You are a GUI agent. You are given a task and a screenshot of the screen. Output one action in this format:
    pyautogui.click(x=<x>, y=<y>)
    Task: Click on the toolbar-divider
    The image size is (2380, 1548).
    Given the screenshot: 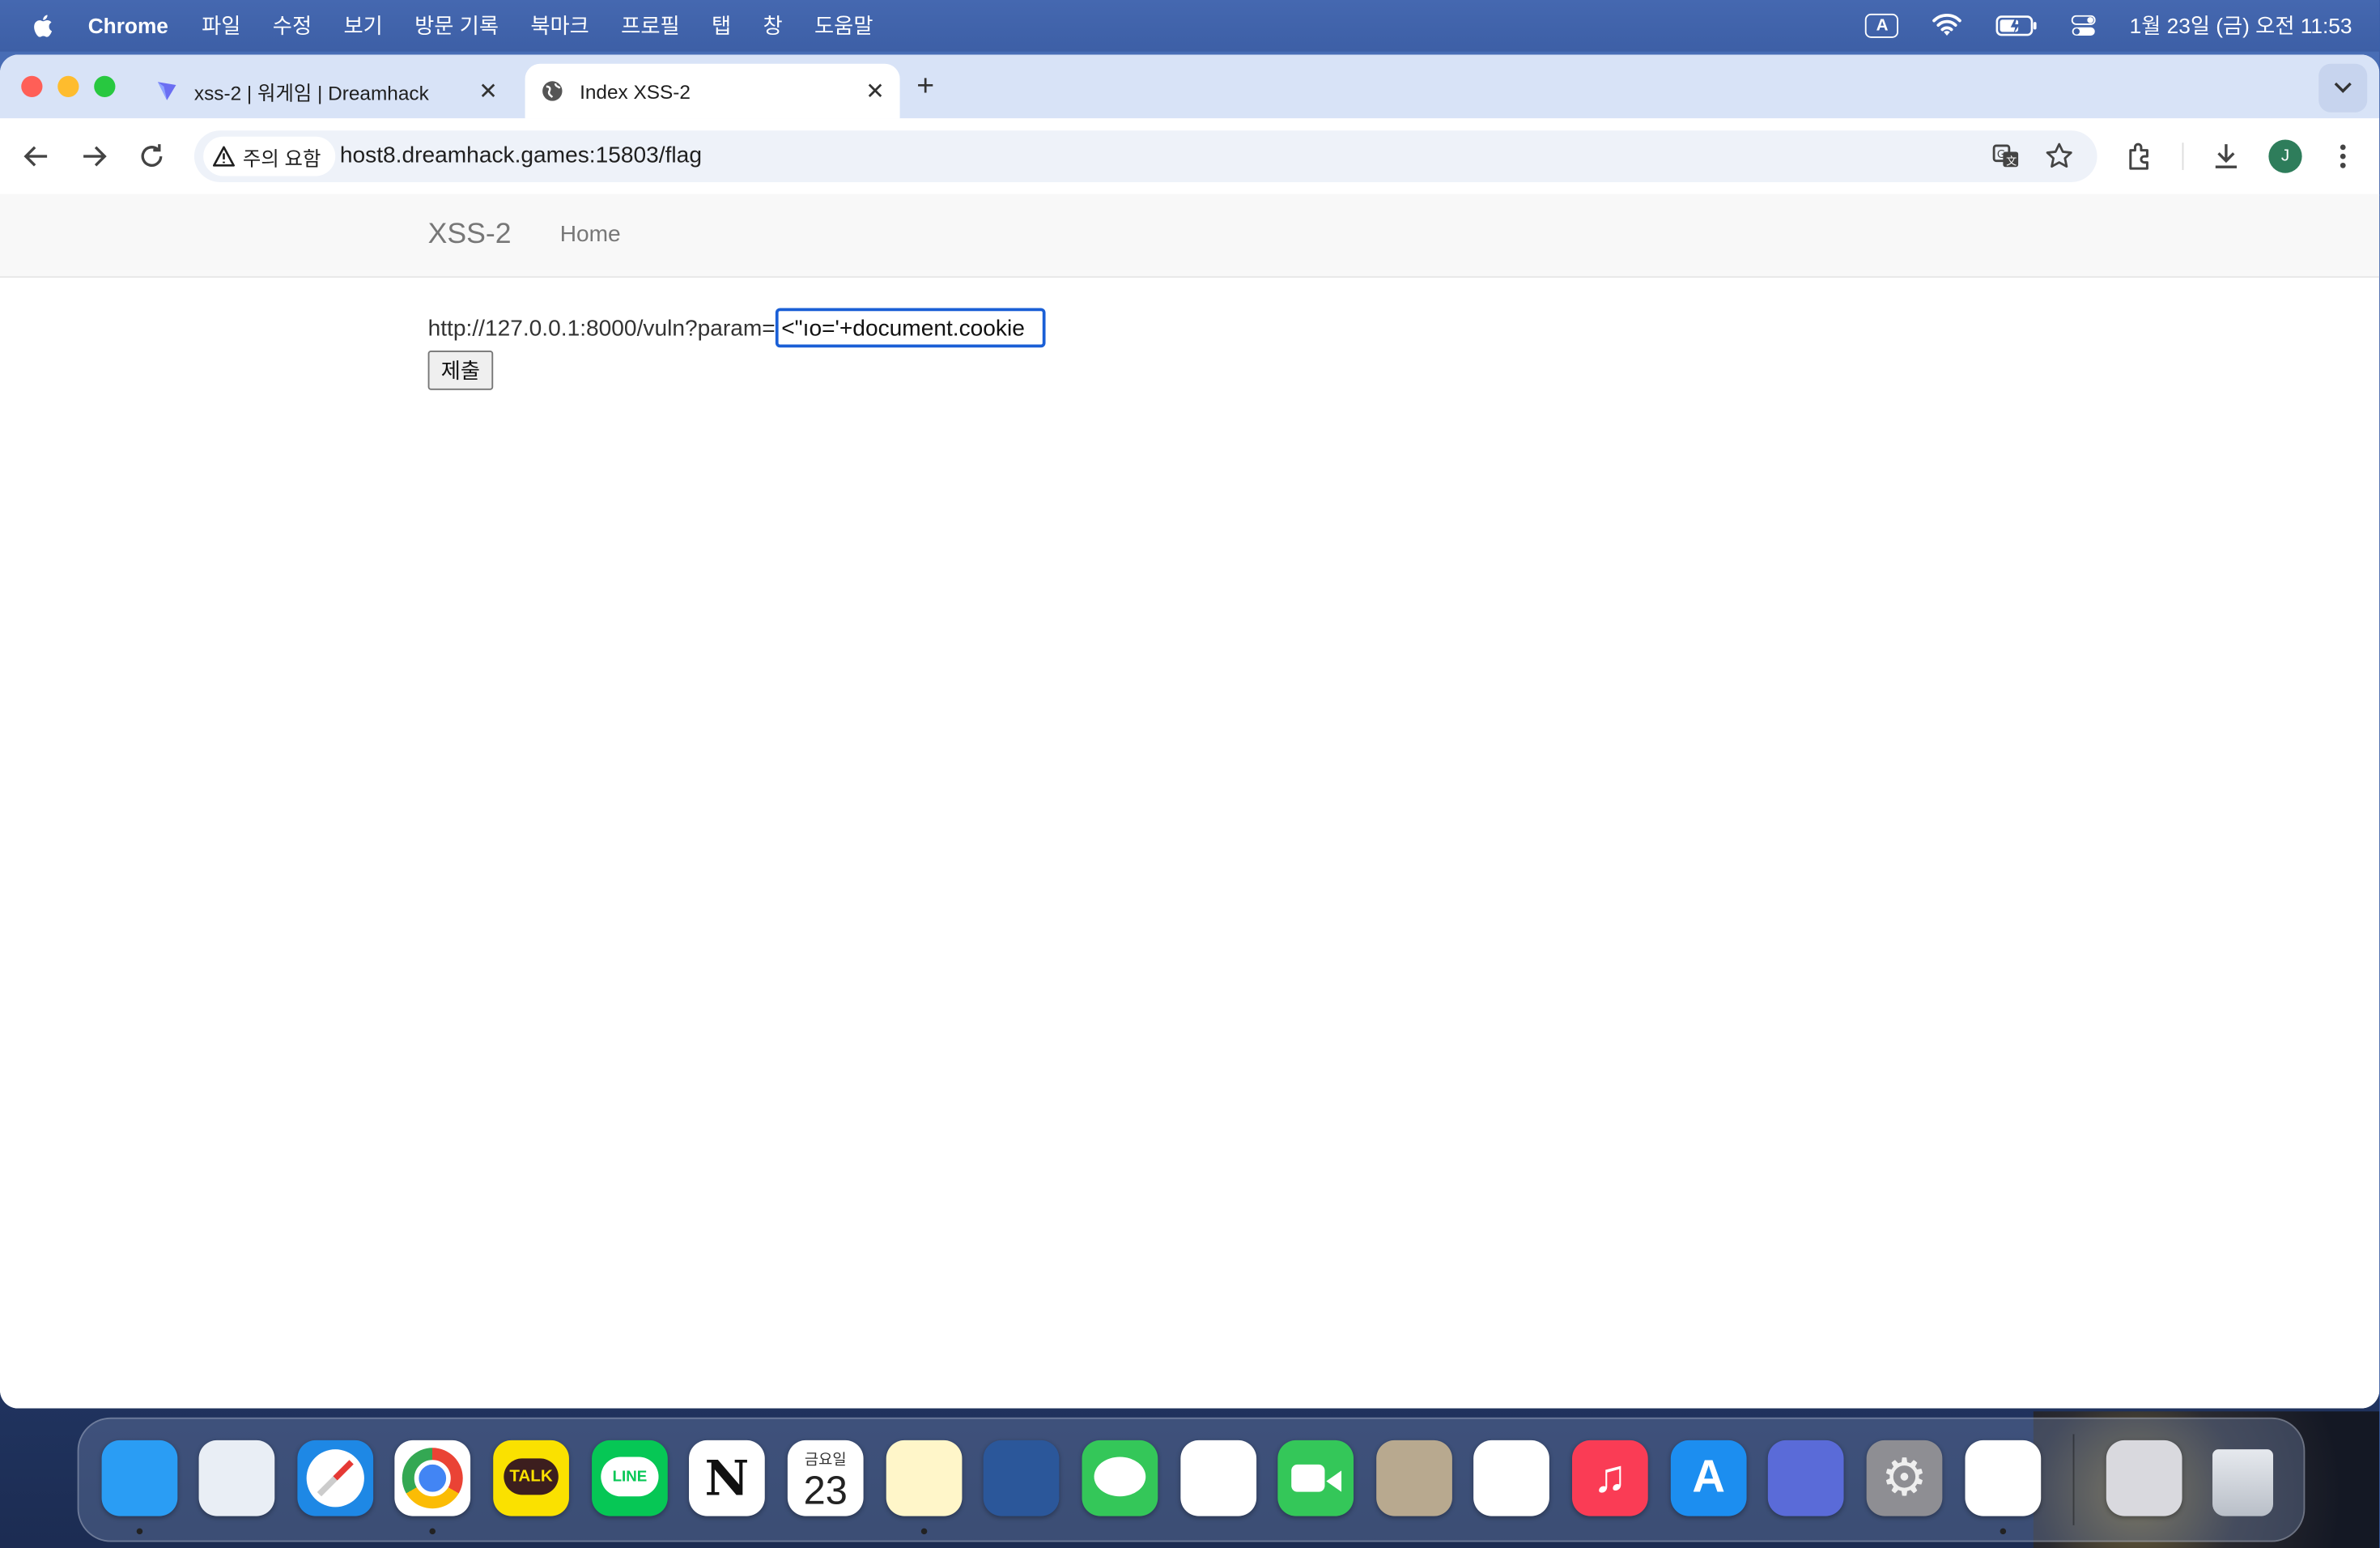 What is the action you would take?
    pyautogui.click(x=2183, y=156)
    